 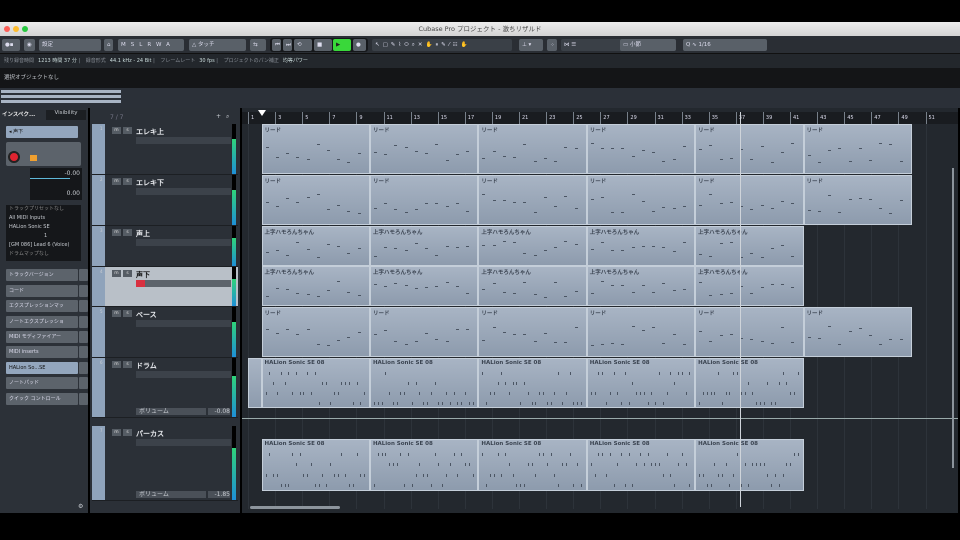 I want to click on volume-pan-fader: -0.00 0.00, so click(x=56, y=184).